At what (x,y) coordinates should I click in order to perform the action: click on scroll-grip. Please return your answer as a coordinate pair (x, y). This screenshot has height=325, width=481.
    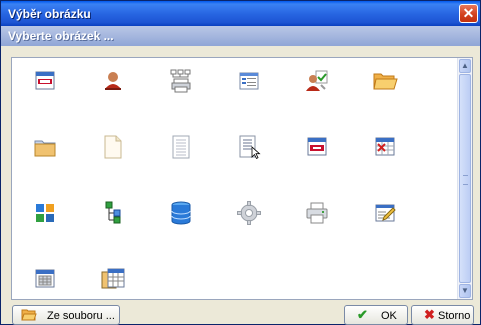
    Looking at the image, I should click on (465, 180).